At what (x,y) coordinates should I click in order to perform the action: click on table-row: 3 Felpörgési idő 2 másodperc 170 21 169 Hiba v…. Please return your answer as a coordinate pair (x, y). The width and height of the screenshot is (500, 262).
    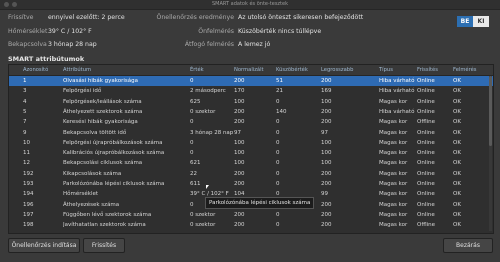
    Looking at the image, I should click on (251, 91).